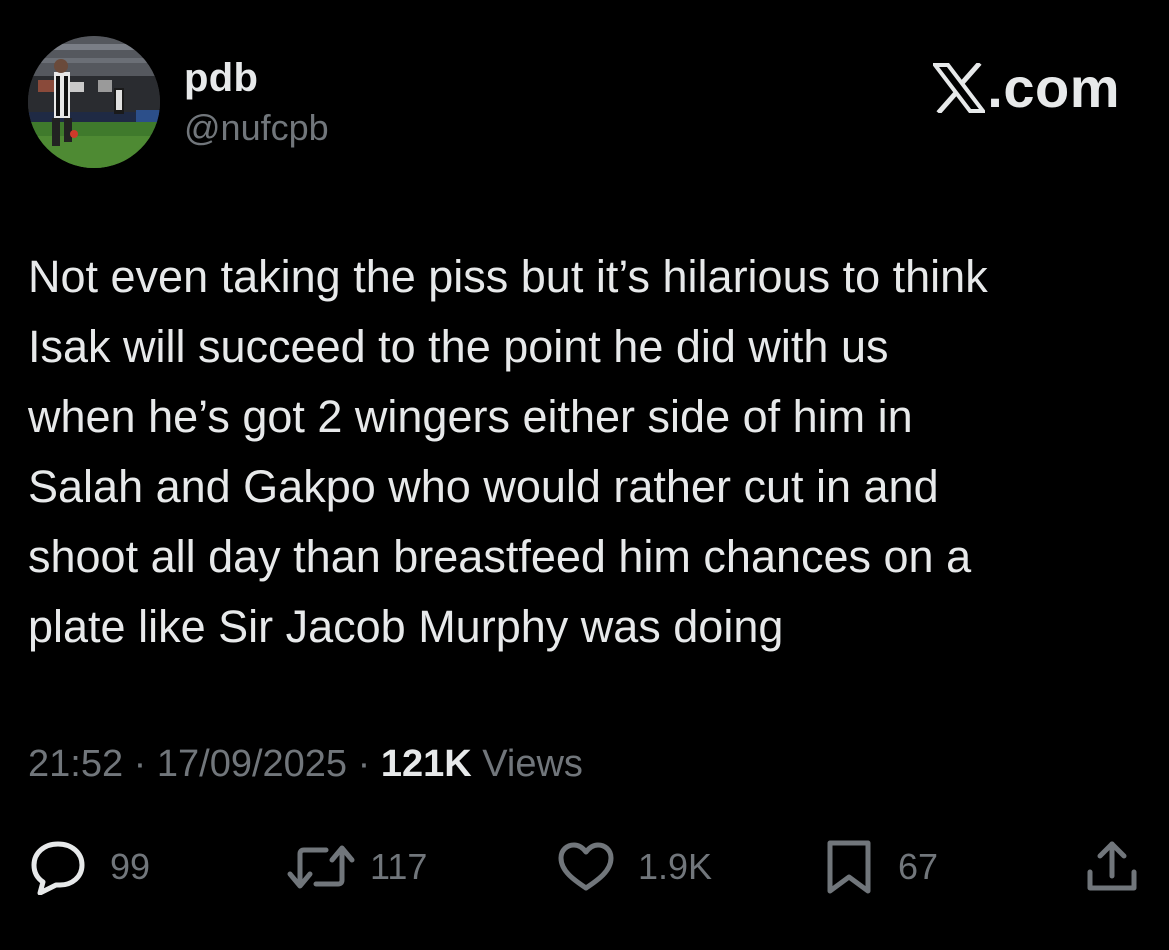  What do you see at coordinates (321, 867) in the screenshot?
I see `repost-icon` at bounding box center [321, 867].